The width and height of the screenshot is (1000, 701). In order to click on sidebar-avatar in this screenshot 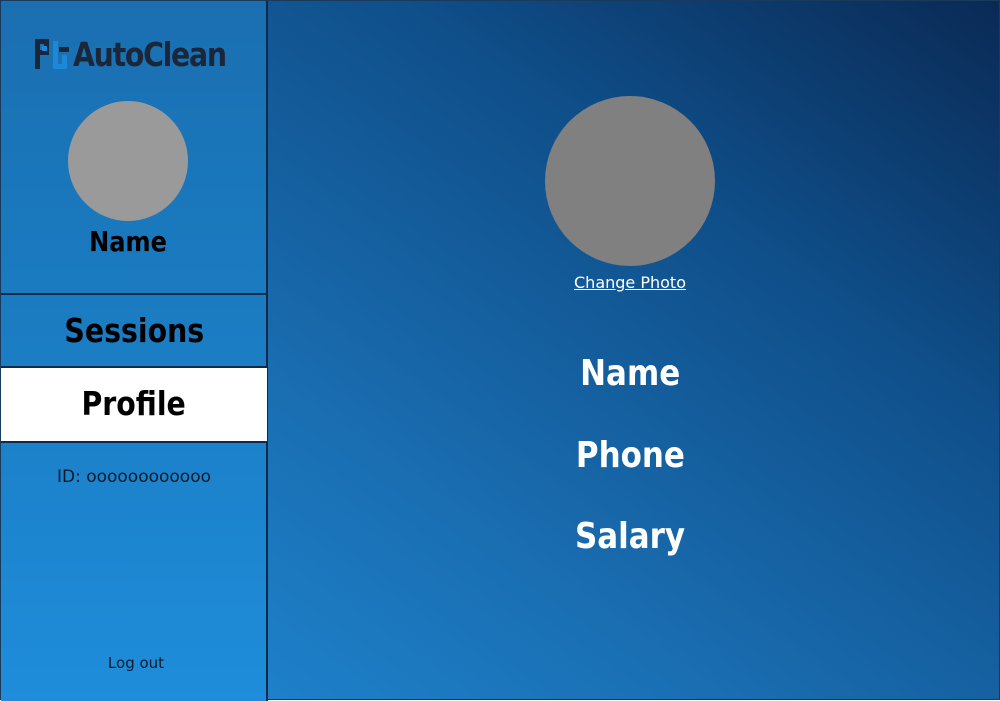, I will do `click(128, 161)`.